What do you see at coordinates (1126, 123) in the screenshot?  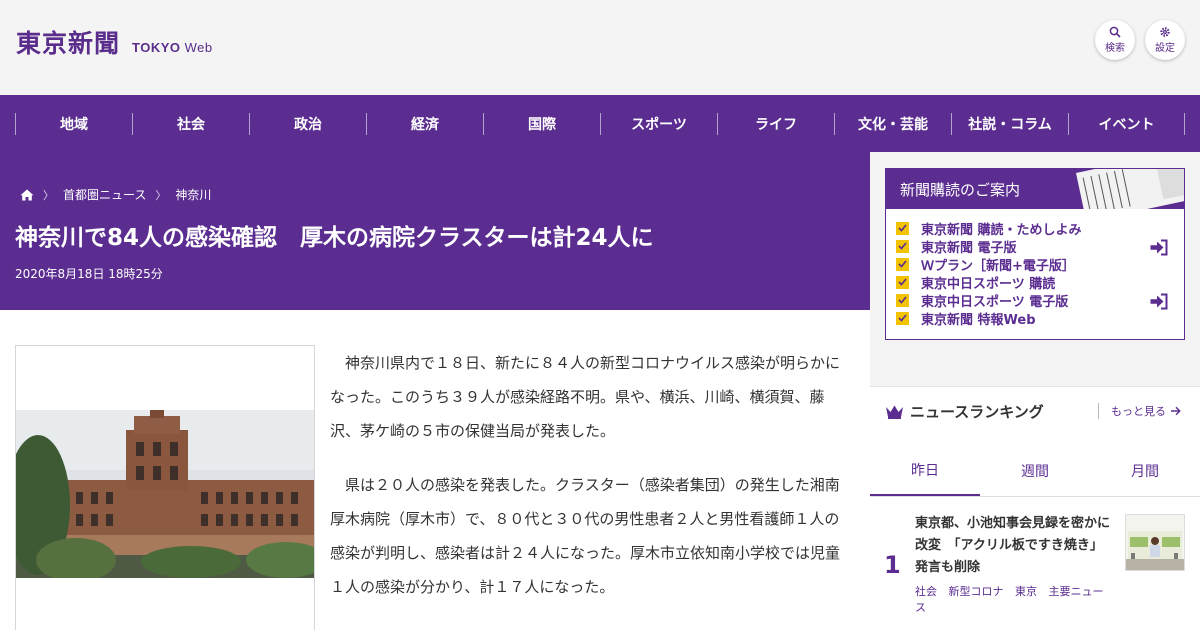 I see `nav-item-events: イベント` at bounding box center [1126, 123].